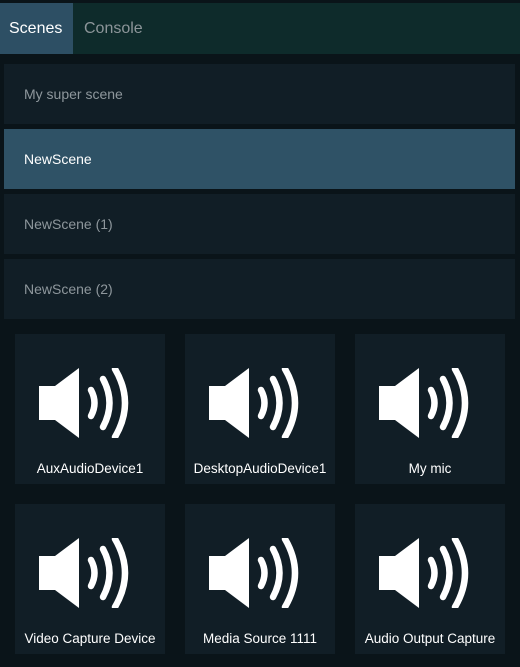 The image size is (520, 667). I want to click on source-tile: Audio Output Capture, so click(430, 579).